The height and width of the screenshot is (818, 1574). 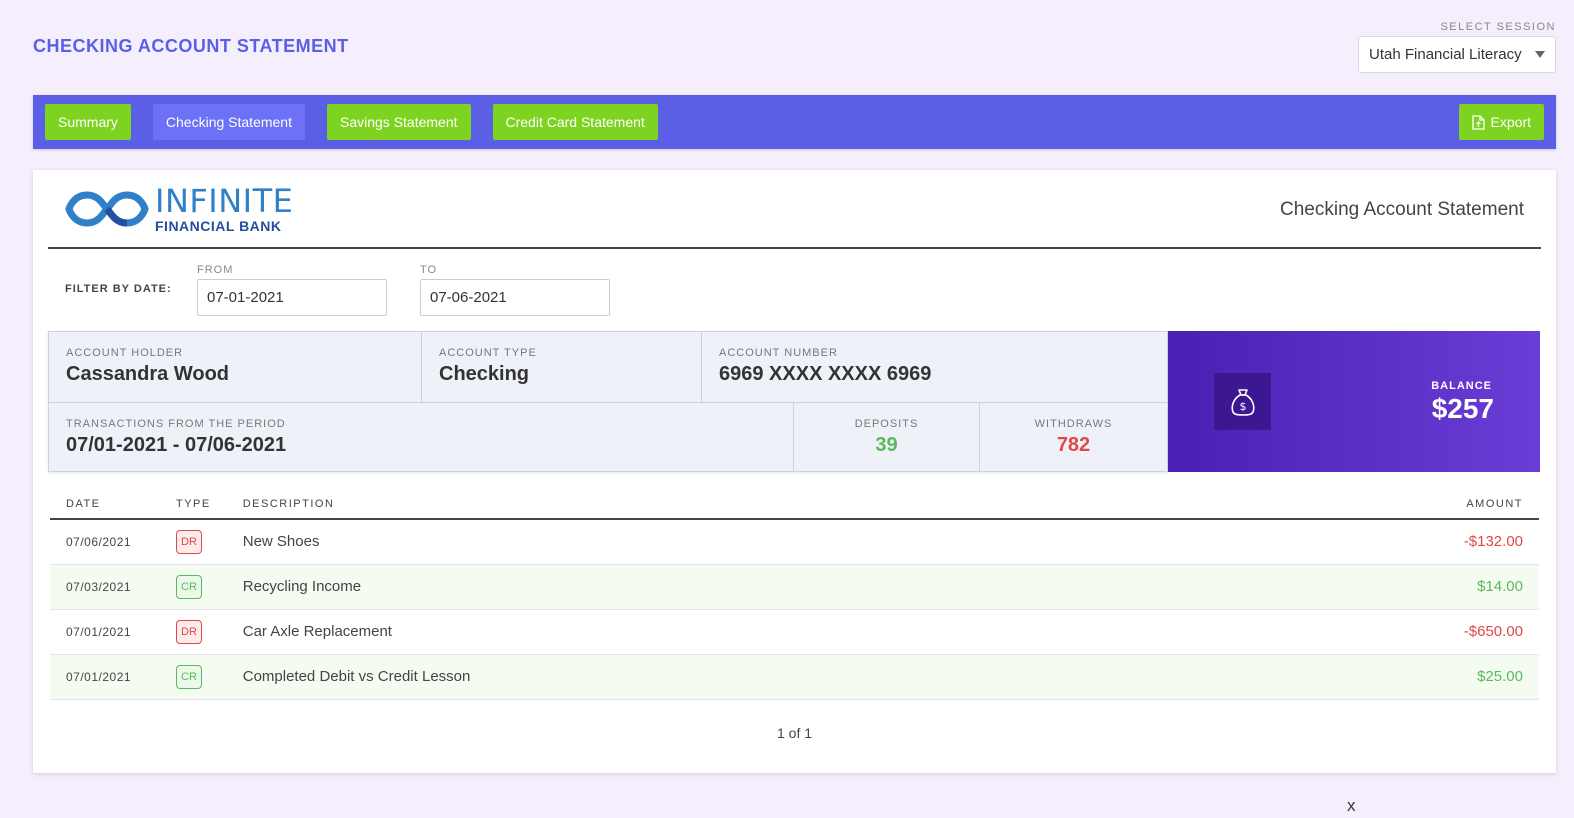 What do you see at coordinates (1354, 401) in the screenshot?
I see `balance-panel: $ BALANCE $257` at bounding box center [1354, 401].